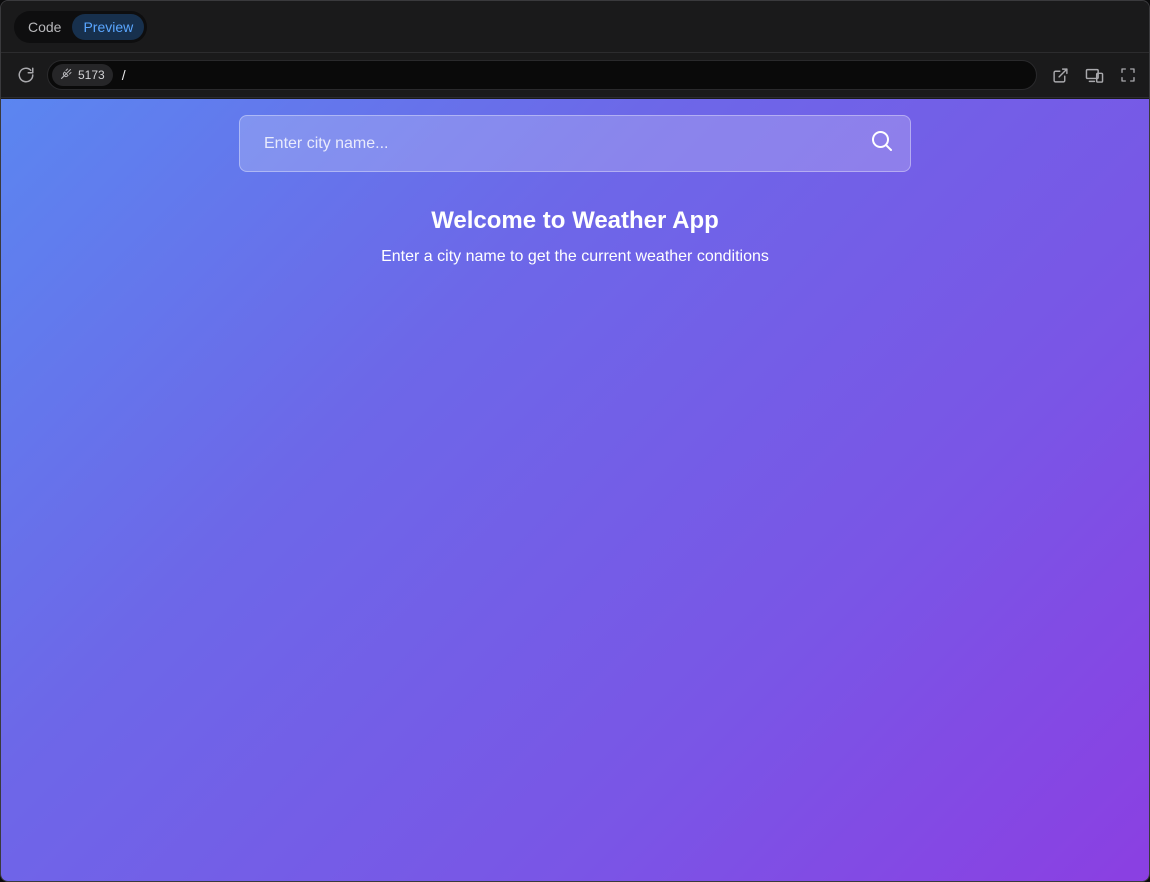  What do you see at coordinates (547, 143) in the screenshot?
I see `city-search-input` at bounding box center [547, 143].